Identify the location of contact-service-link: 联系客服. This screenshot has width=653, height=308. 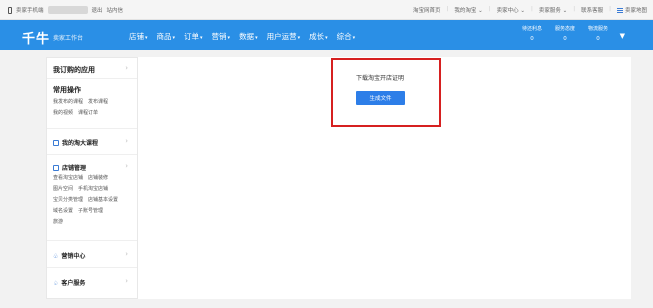
(592, 10).